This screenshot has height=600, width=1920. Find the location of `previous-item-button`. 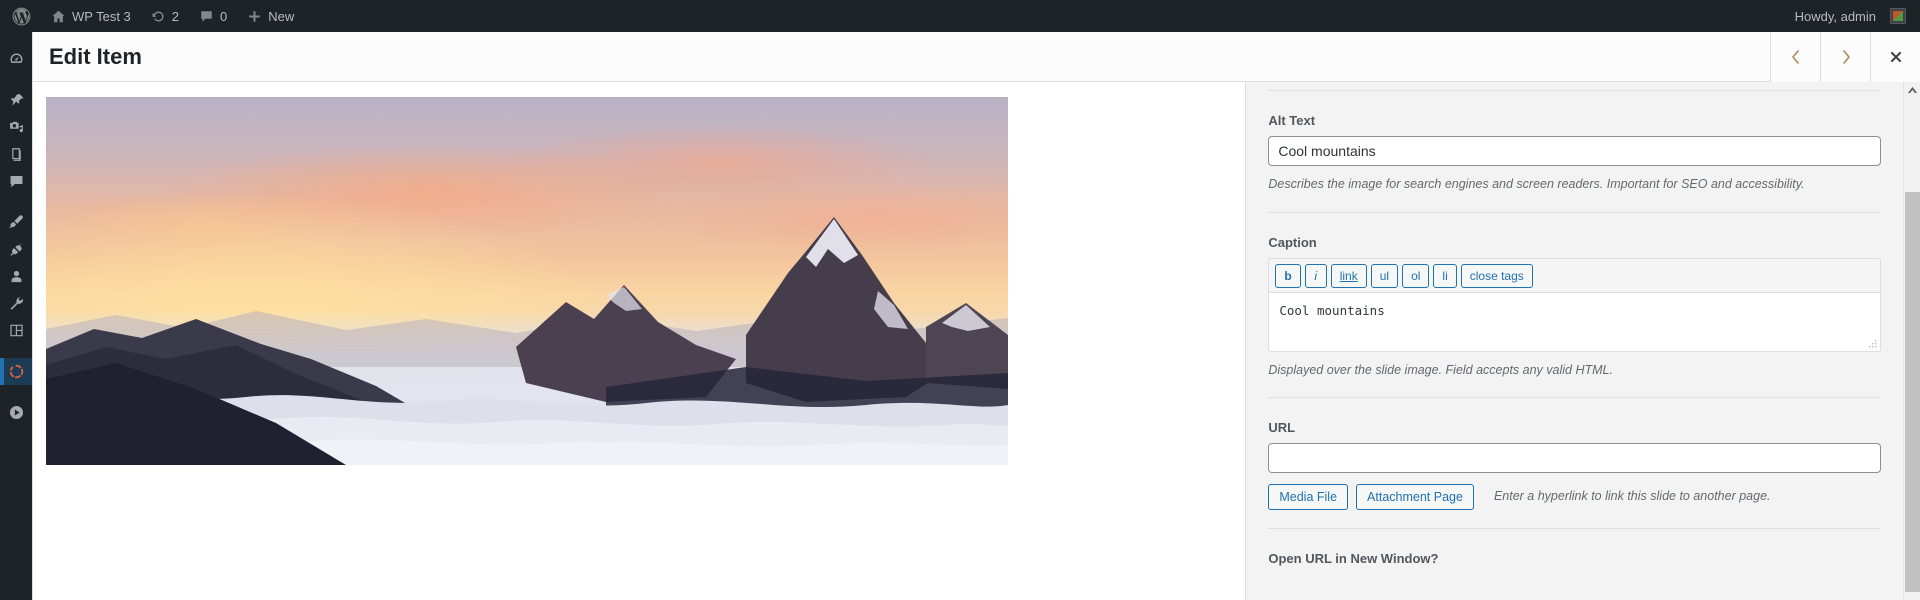

previous-item-button is located at coordinates (1795, 57).